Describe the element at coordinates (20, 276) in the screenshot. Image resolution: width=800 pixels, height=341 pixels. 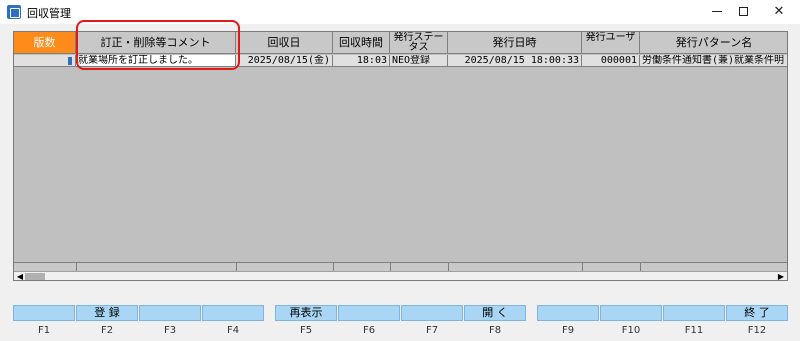
I see `scroll-left-icon: ◀` at that location.